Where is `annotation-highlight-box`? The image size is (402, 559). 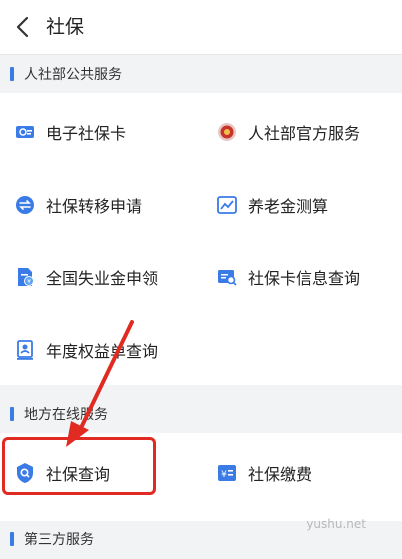
annotation-highlight-box is located at coordinates (79, 466).